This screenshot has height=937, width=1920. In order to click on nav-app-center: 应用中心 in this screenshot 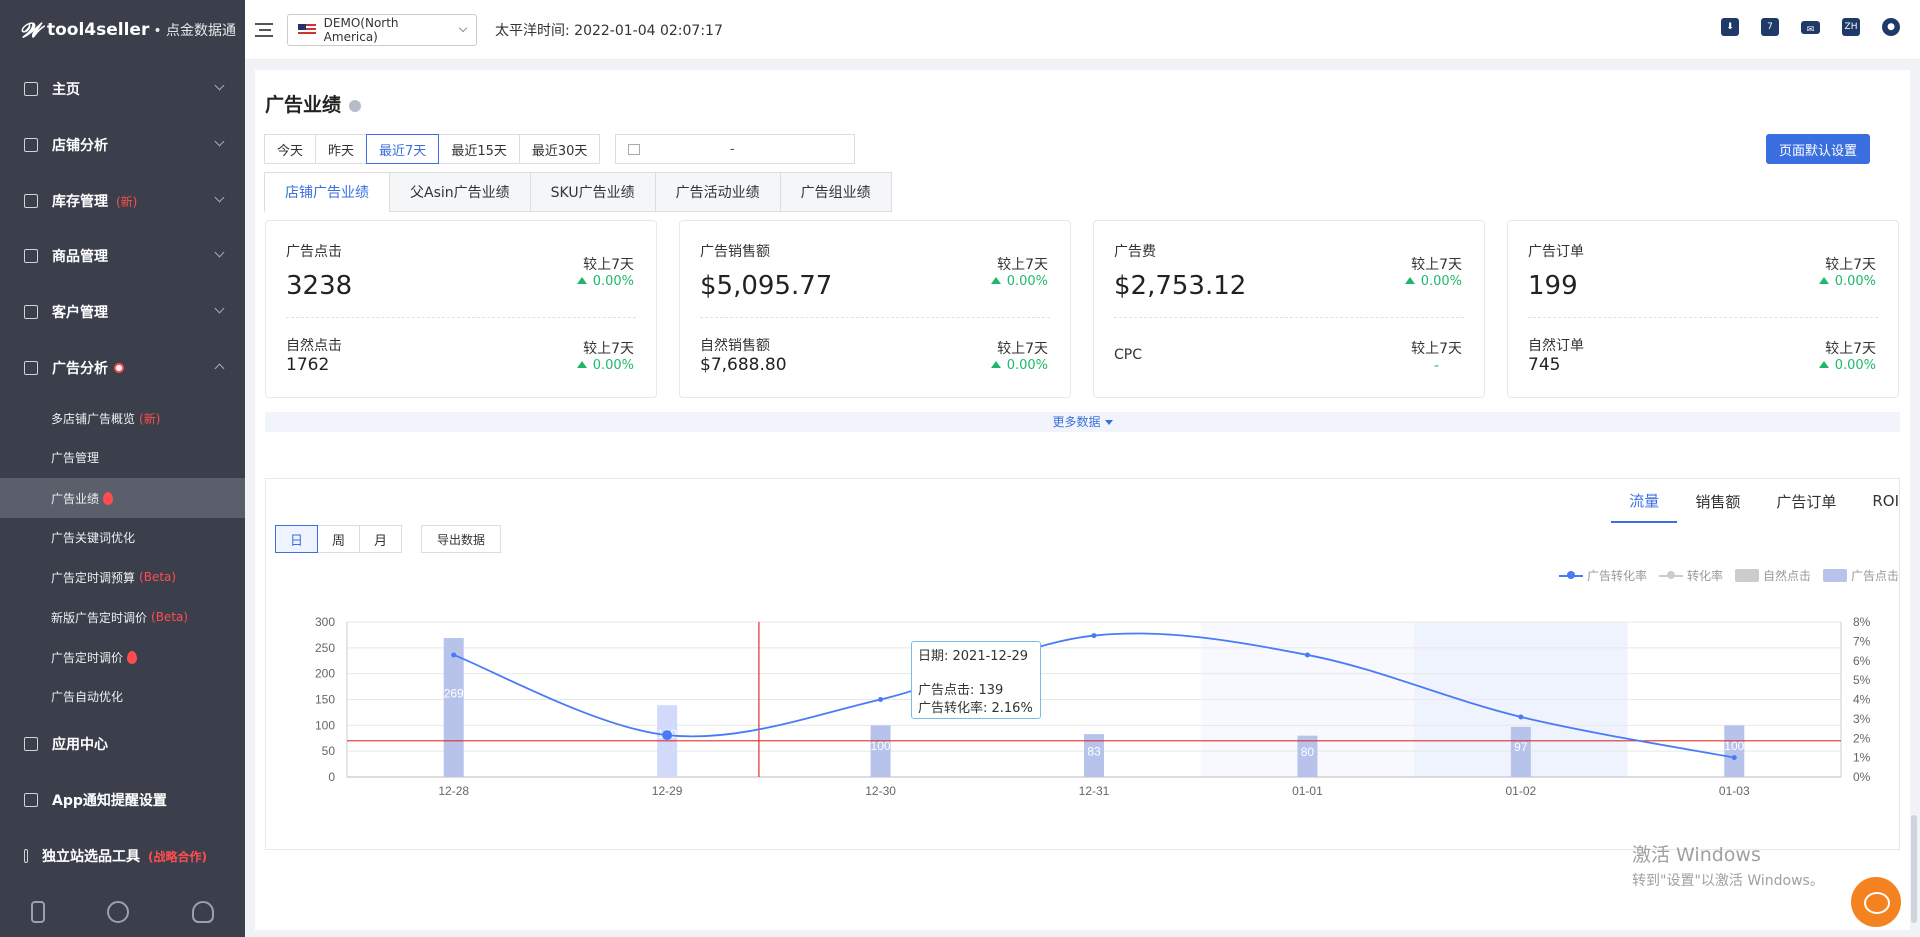, I will do `click(122, 744)`.